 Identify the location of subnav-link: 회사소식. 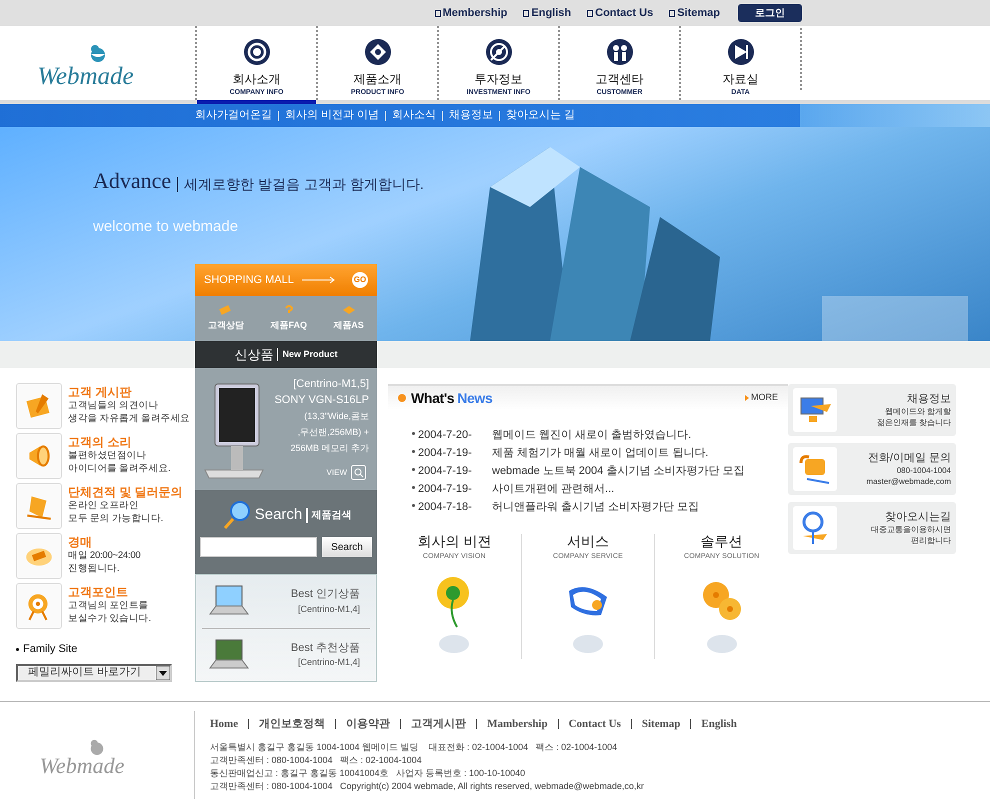
(414, 115).